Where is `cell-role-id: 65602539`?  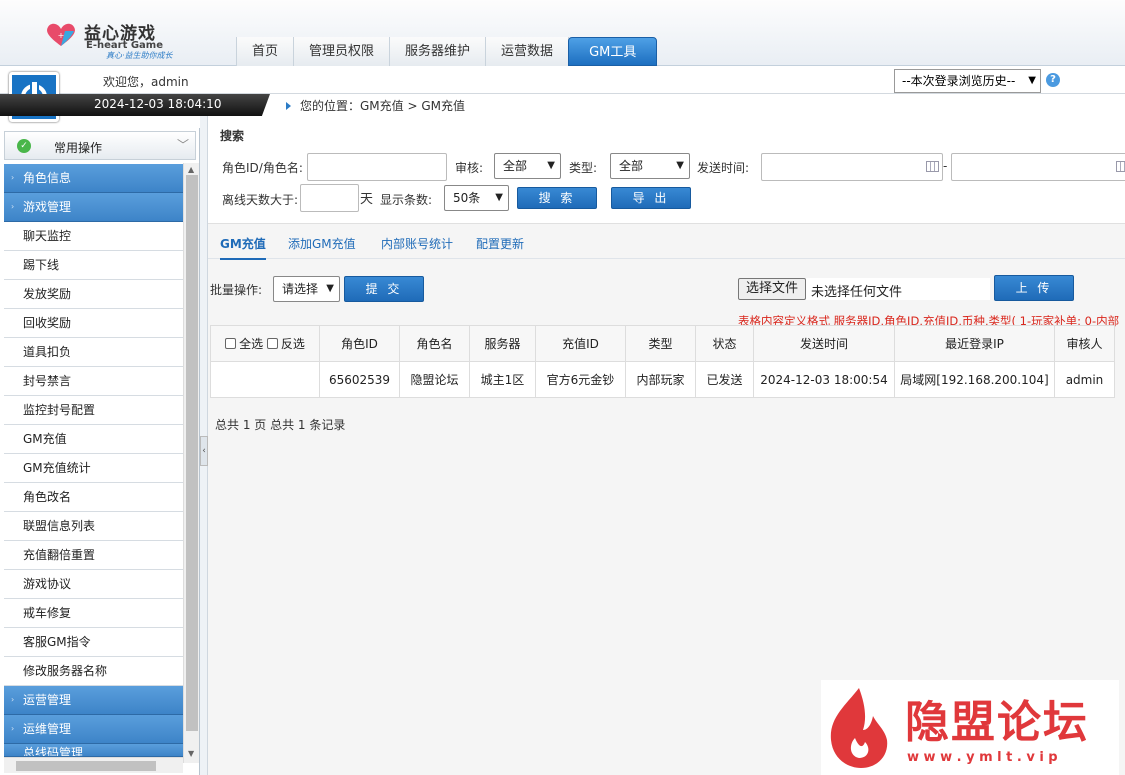 cell-role-id: 65602539 is located at coordinates (359, 379).